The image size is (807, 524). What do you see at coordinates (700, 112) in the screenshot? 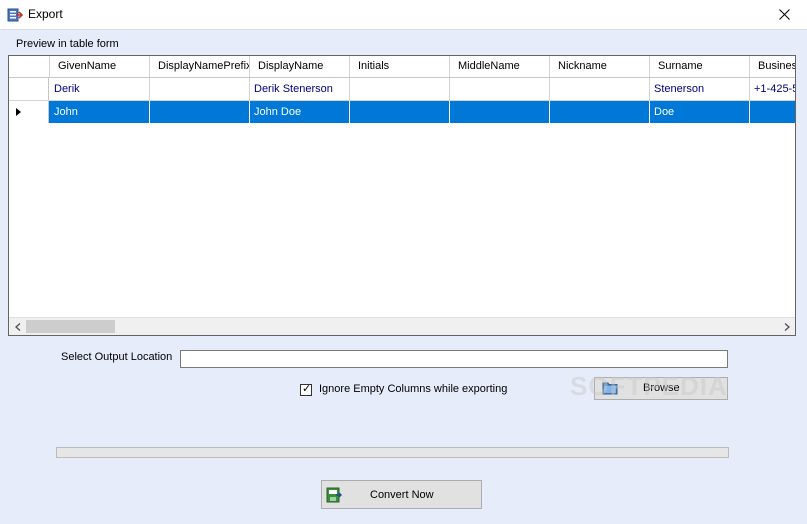
I see `cell-surname: Doe` at bounding box center [700, 112].